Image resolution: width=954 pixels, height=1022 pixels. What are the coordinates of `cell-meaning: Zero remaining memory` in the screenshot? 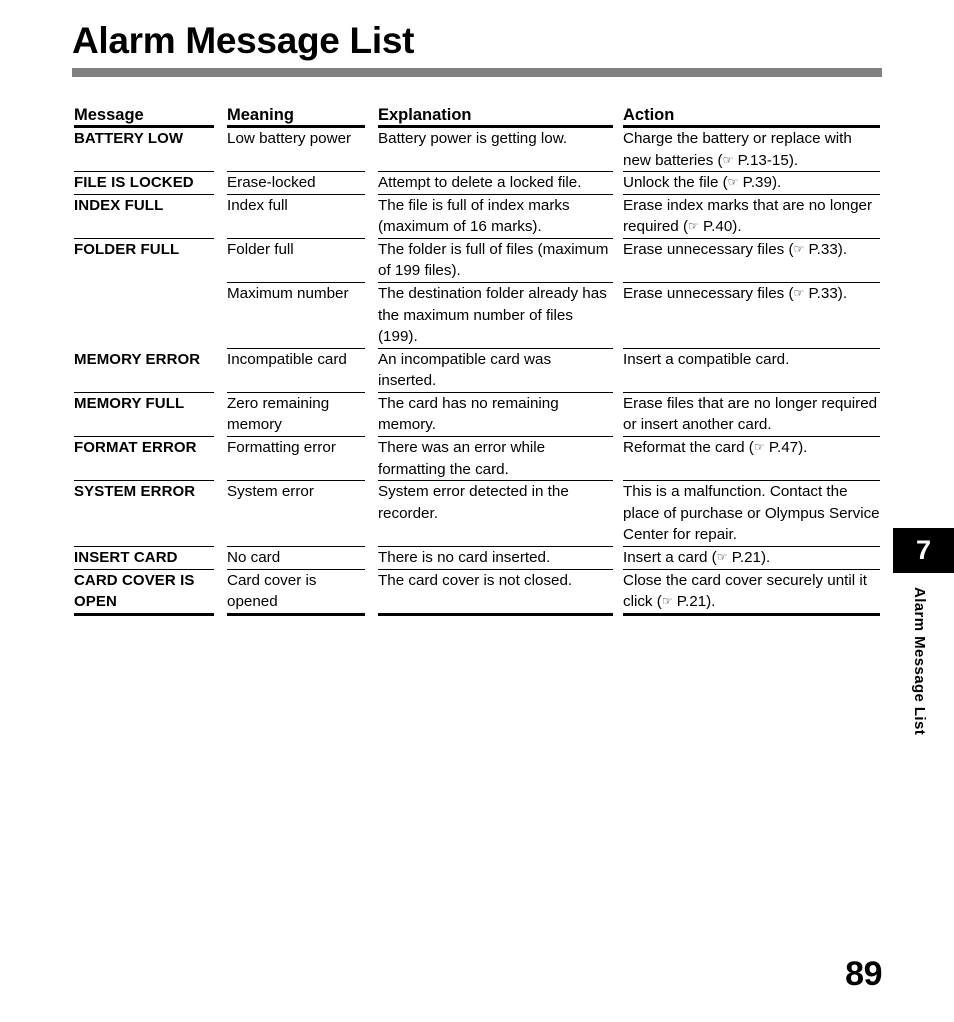 It's located at (296, 415).